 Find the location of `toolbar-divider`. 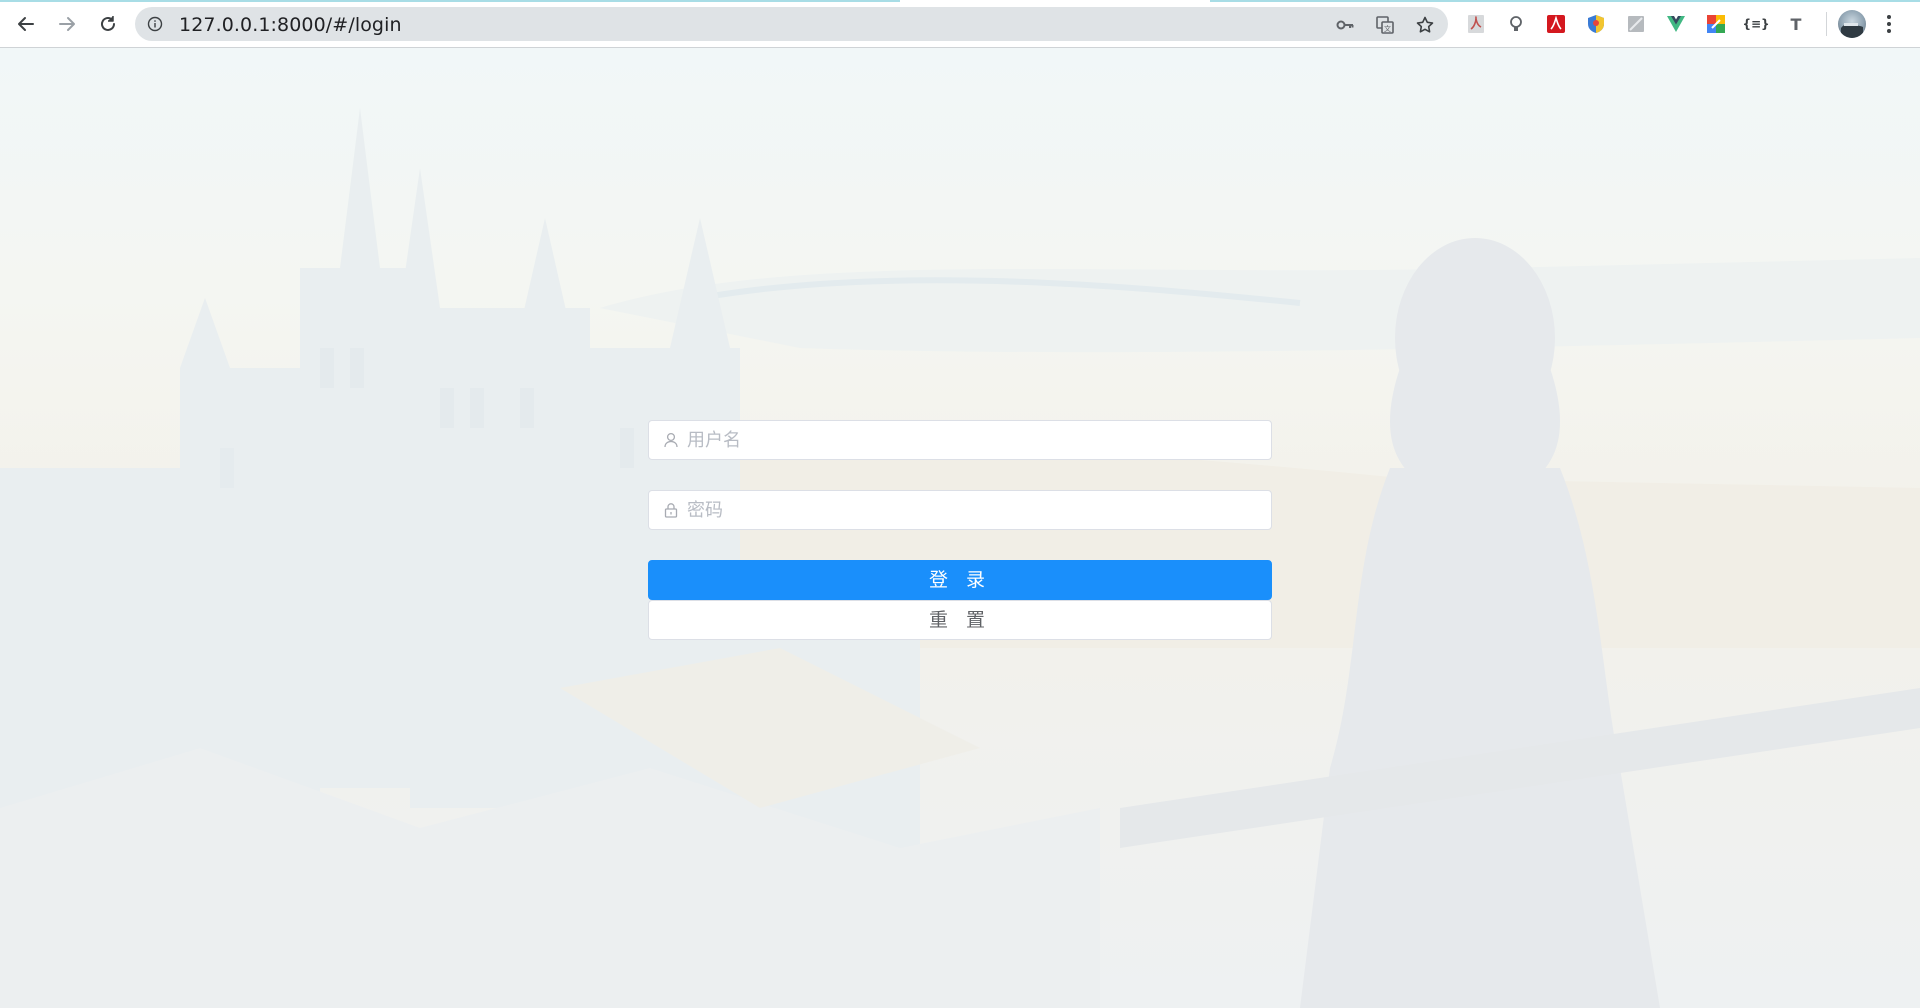

toolbar-divider is located at coordinates (1826, 24).